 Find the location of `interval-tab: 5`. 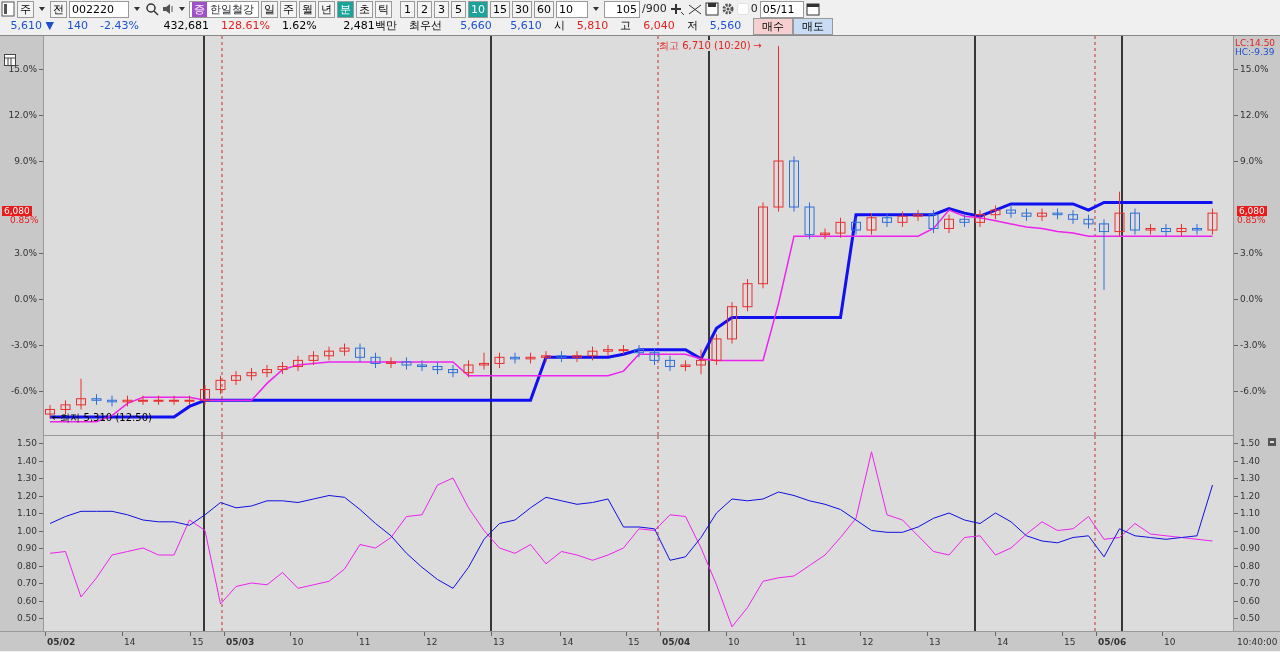

interval-tab: 5 is located at coordinates (458, 9).